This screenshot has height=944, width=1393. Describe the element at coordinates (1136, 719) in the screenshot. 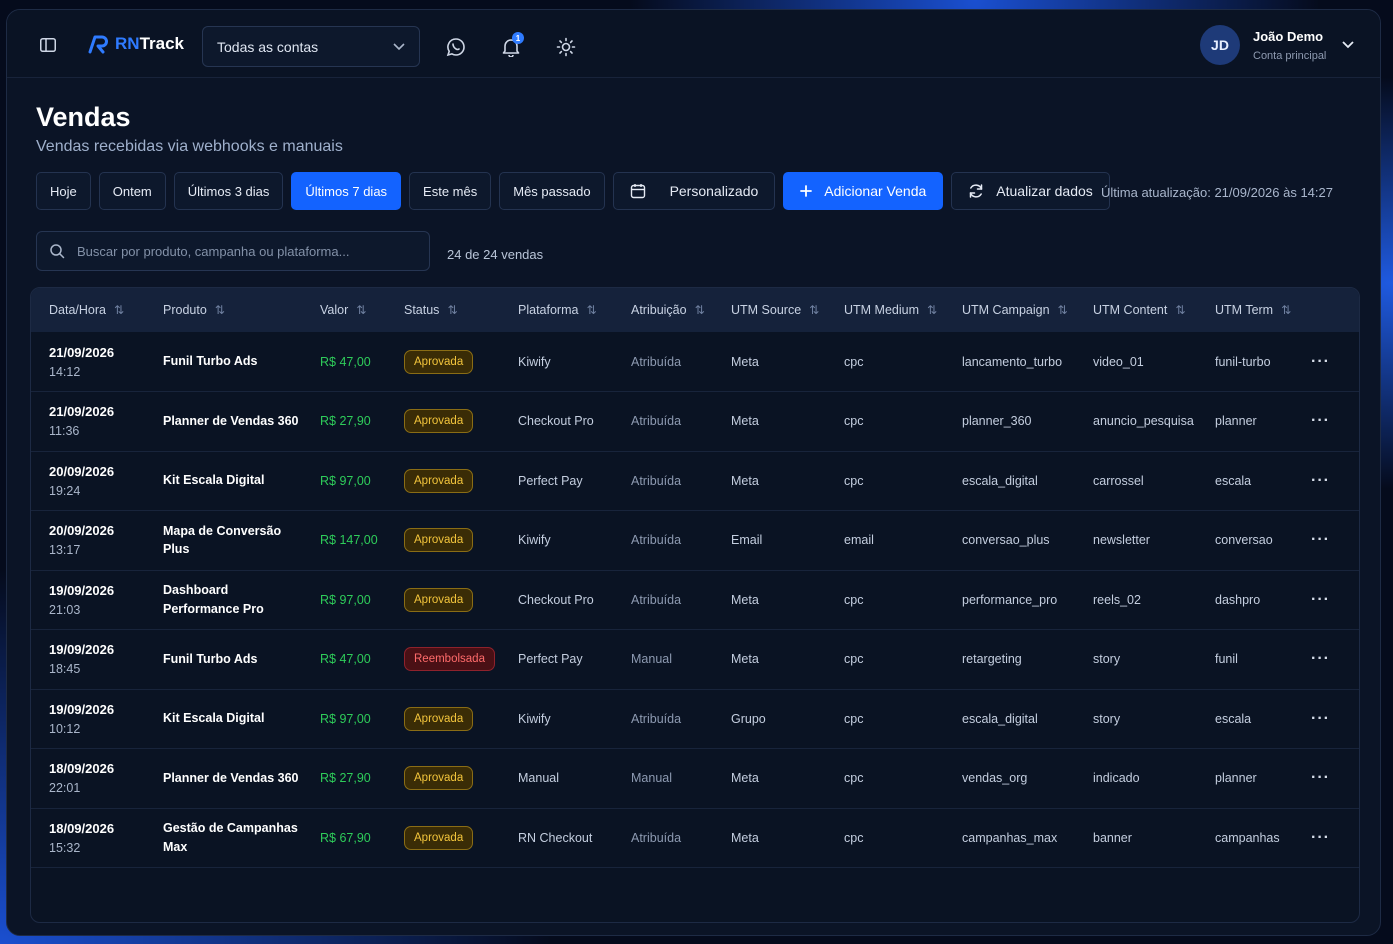

I see `cell-utm-content: story` at that location.